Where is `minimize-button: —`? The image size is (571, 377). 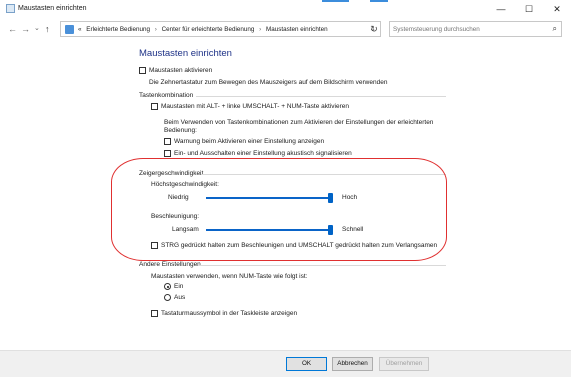
minimize-button: — is located at coordinates (501, 9).